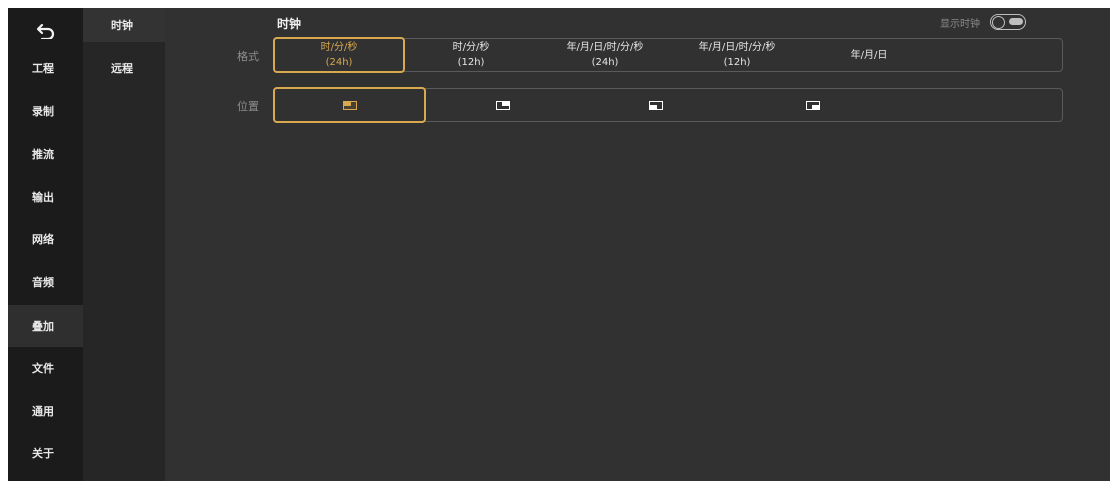 Image resolution: width=1110 pixels, height=481 pixels. I want to click on nav-item-files: 文件, so click(45, 368).